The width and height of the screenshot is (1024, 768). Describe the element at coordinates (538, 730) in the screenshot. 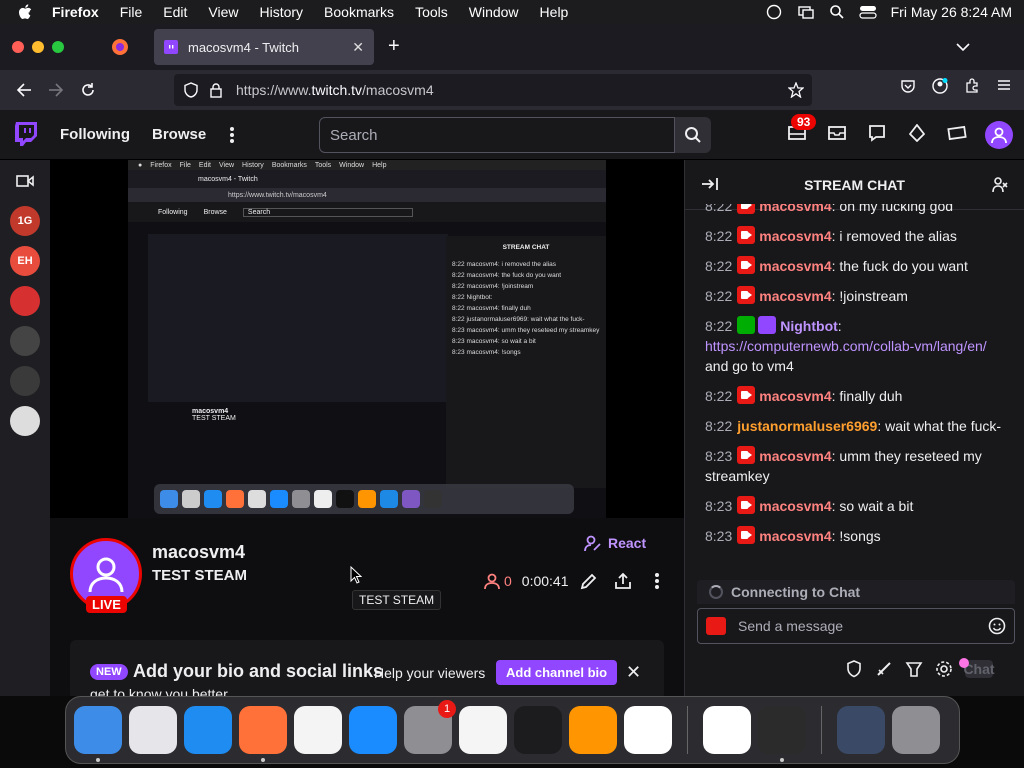

I see `terminal-icon` at that location.